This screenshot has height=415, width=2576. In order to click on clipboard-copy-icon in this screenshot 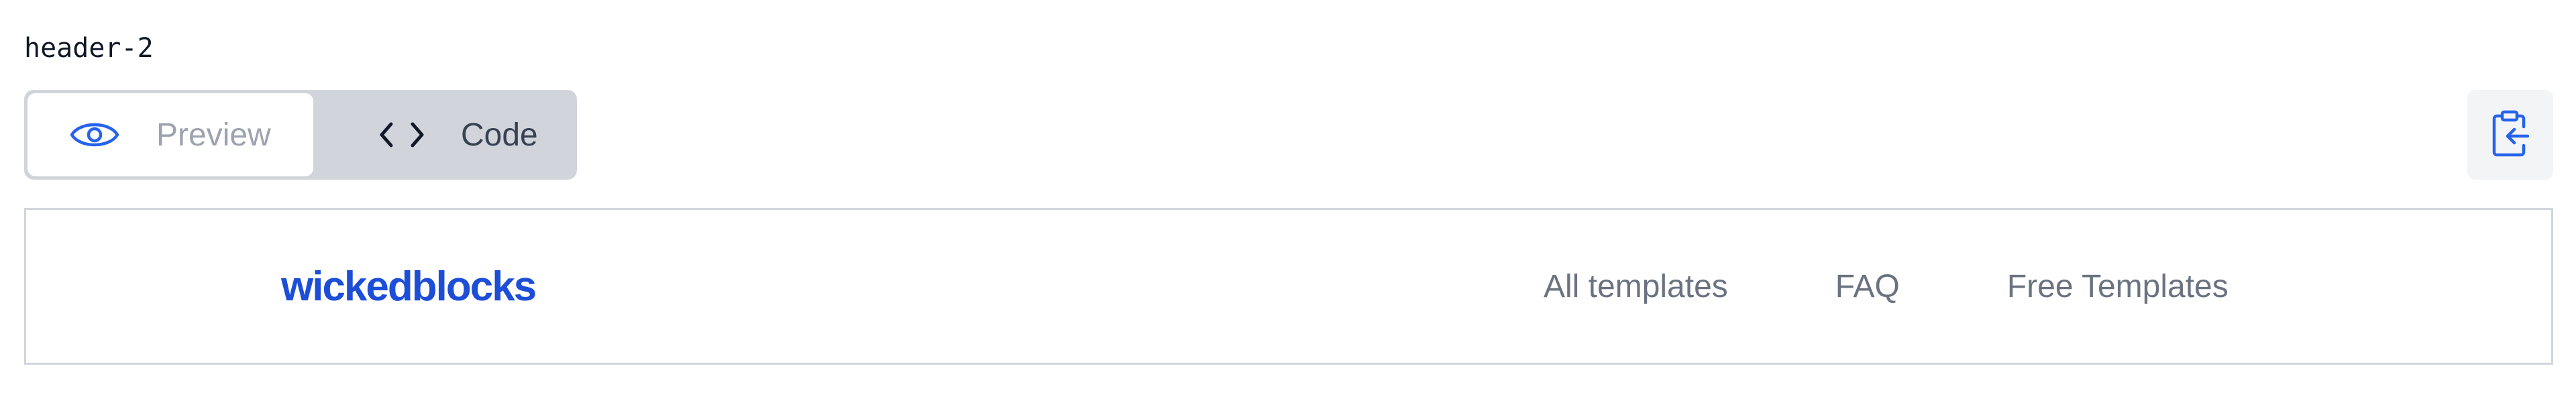, I will do `click(2510, 135)`.